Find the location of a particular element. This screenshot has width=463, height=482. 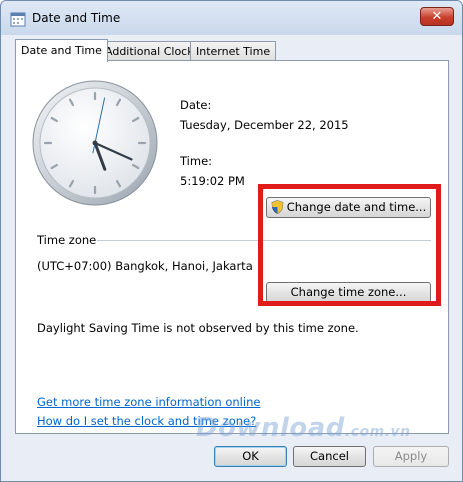

time-zone-value: (UTC+07:00) Bangkok, Hanoi, Jakarta is located at coordinates (145, 266).